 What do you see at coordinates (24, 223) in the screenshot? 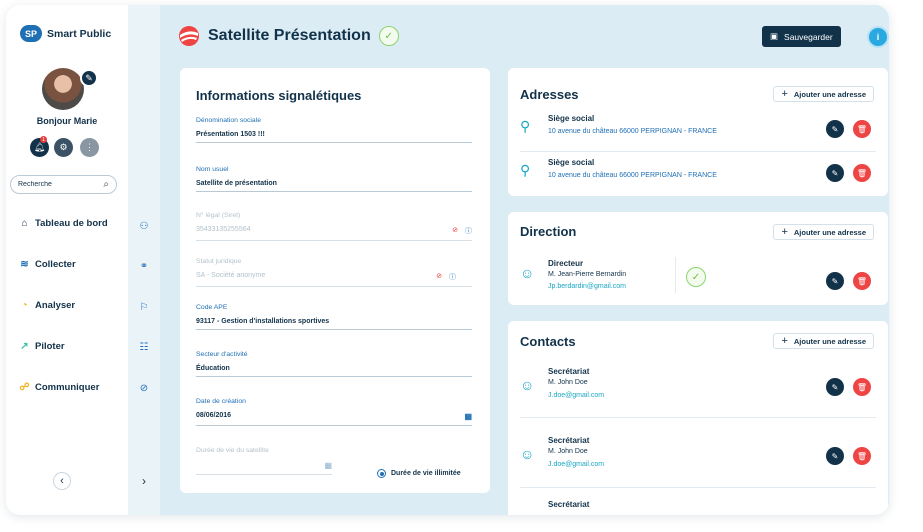
I see `home-icon: ⌂` at bounding box center [24, 223].